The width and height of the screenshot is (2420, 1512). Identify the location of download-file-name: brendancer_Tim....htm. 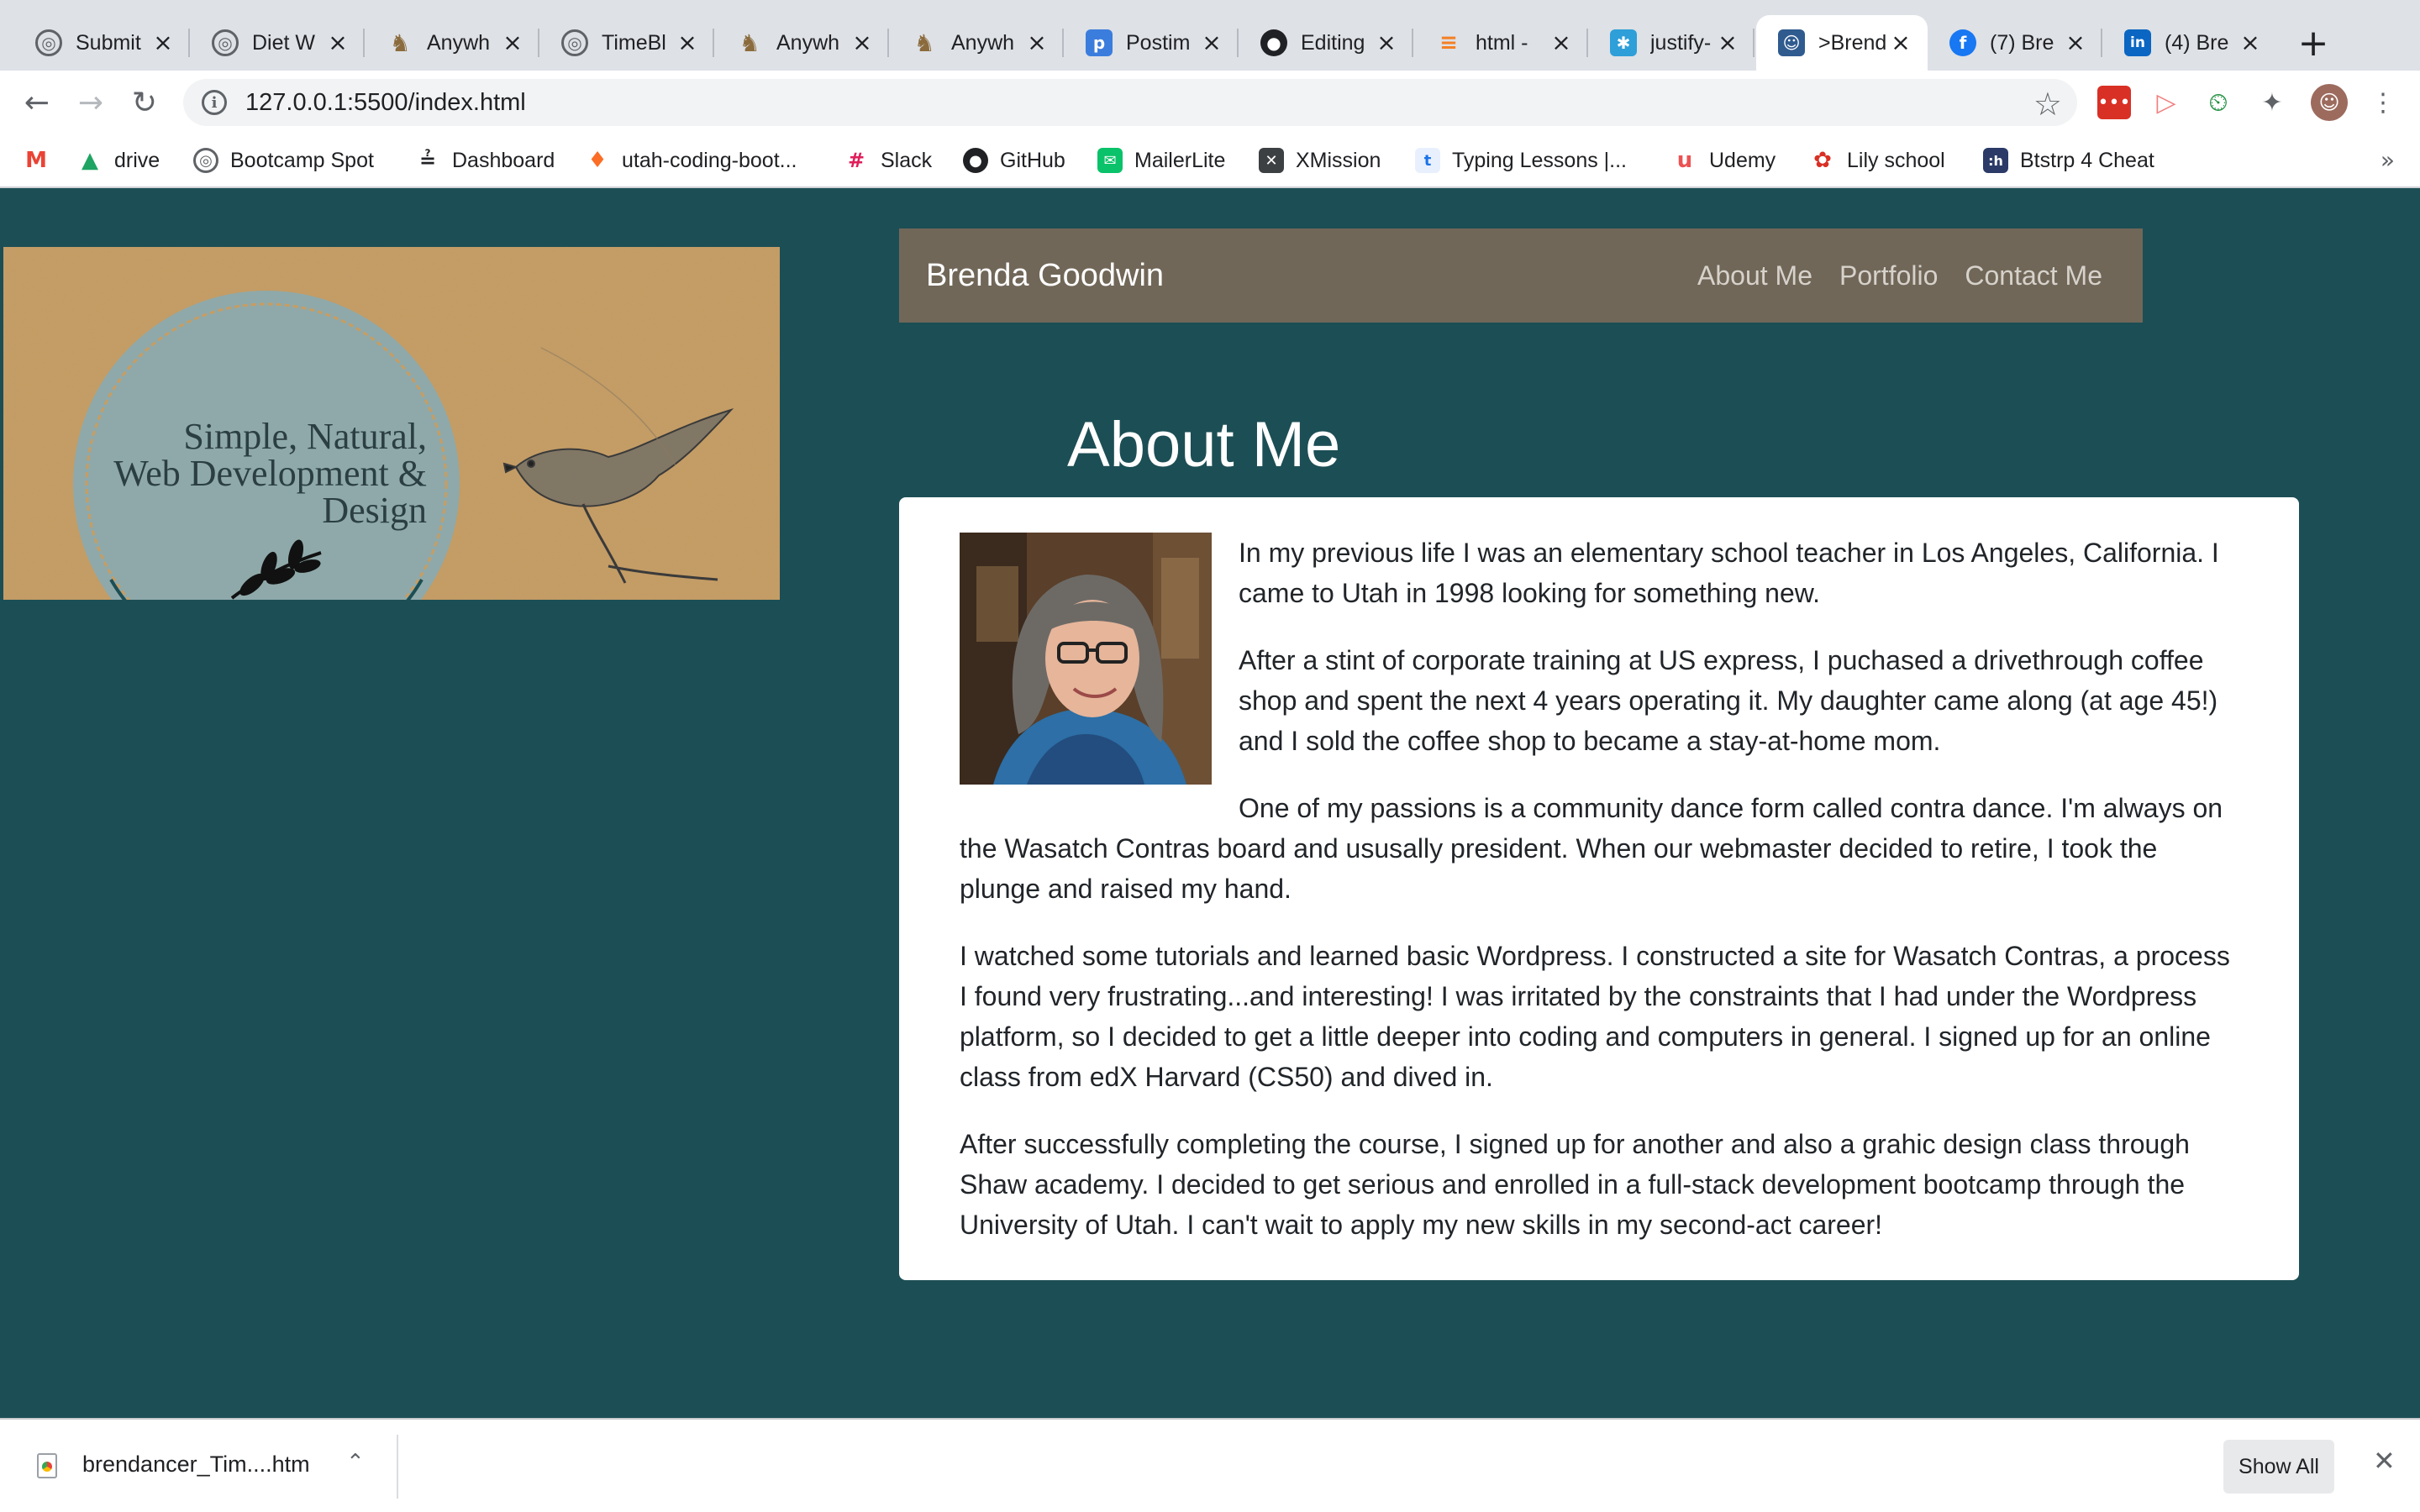
(196, 1465).